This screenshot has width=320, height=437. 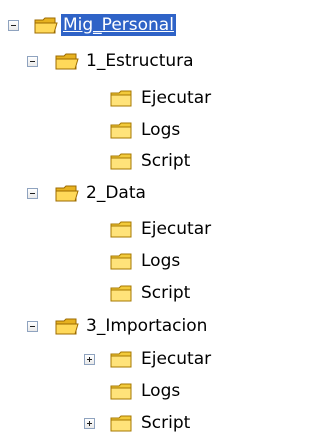 I want to click on tree-node-section: 1_Estructura, so click(x=139, y=61).